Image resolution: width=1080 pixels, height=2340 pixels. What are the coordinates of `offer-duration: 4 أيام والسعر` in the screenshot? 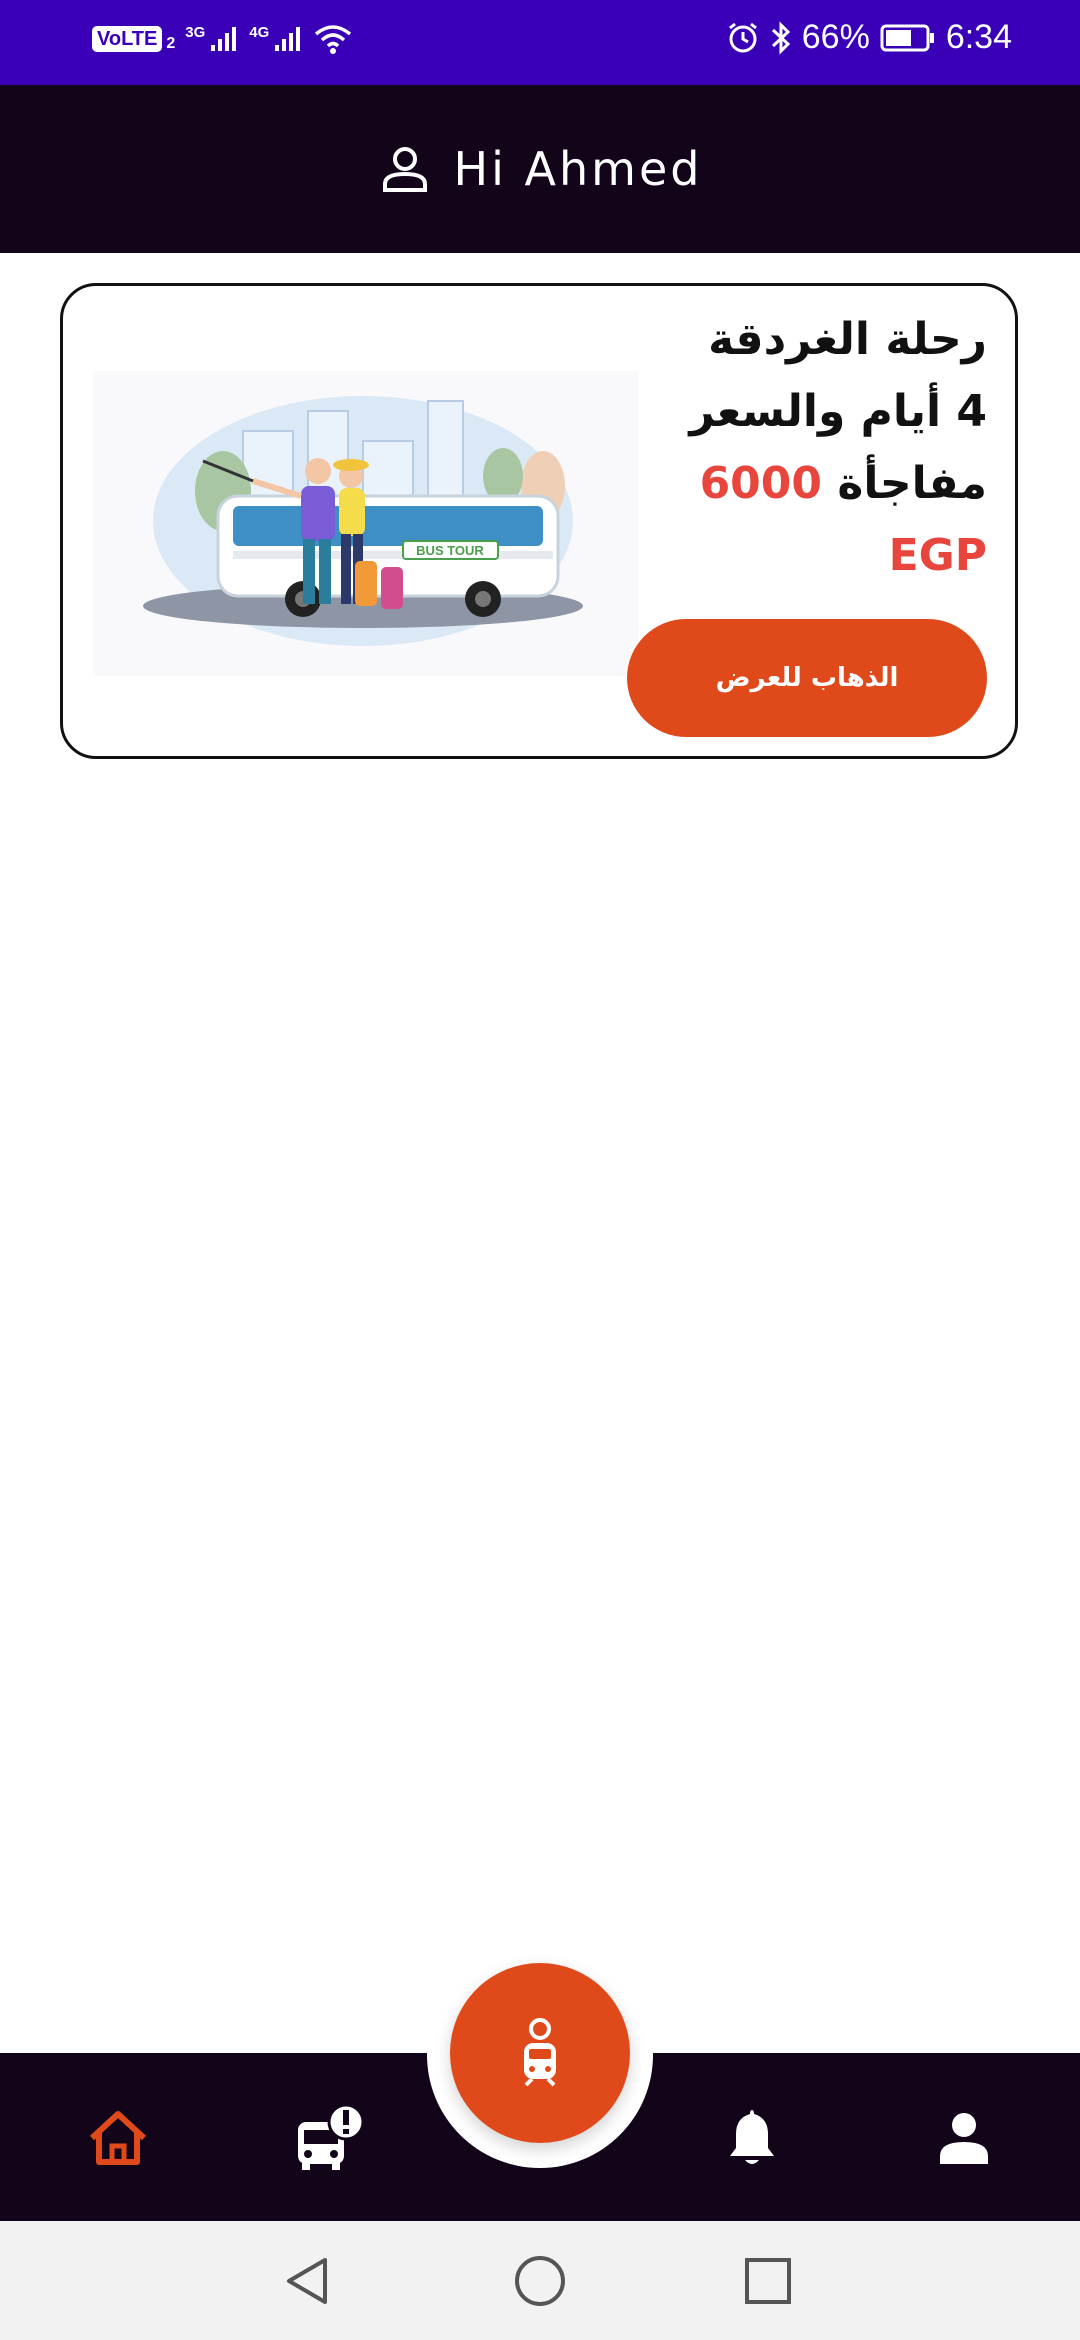 It's located at (838, 411).